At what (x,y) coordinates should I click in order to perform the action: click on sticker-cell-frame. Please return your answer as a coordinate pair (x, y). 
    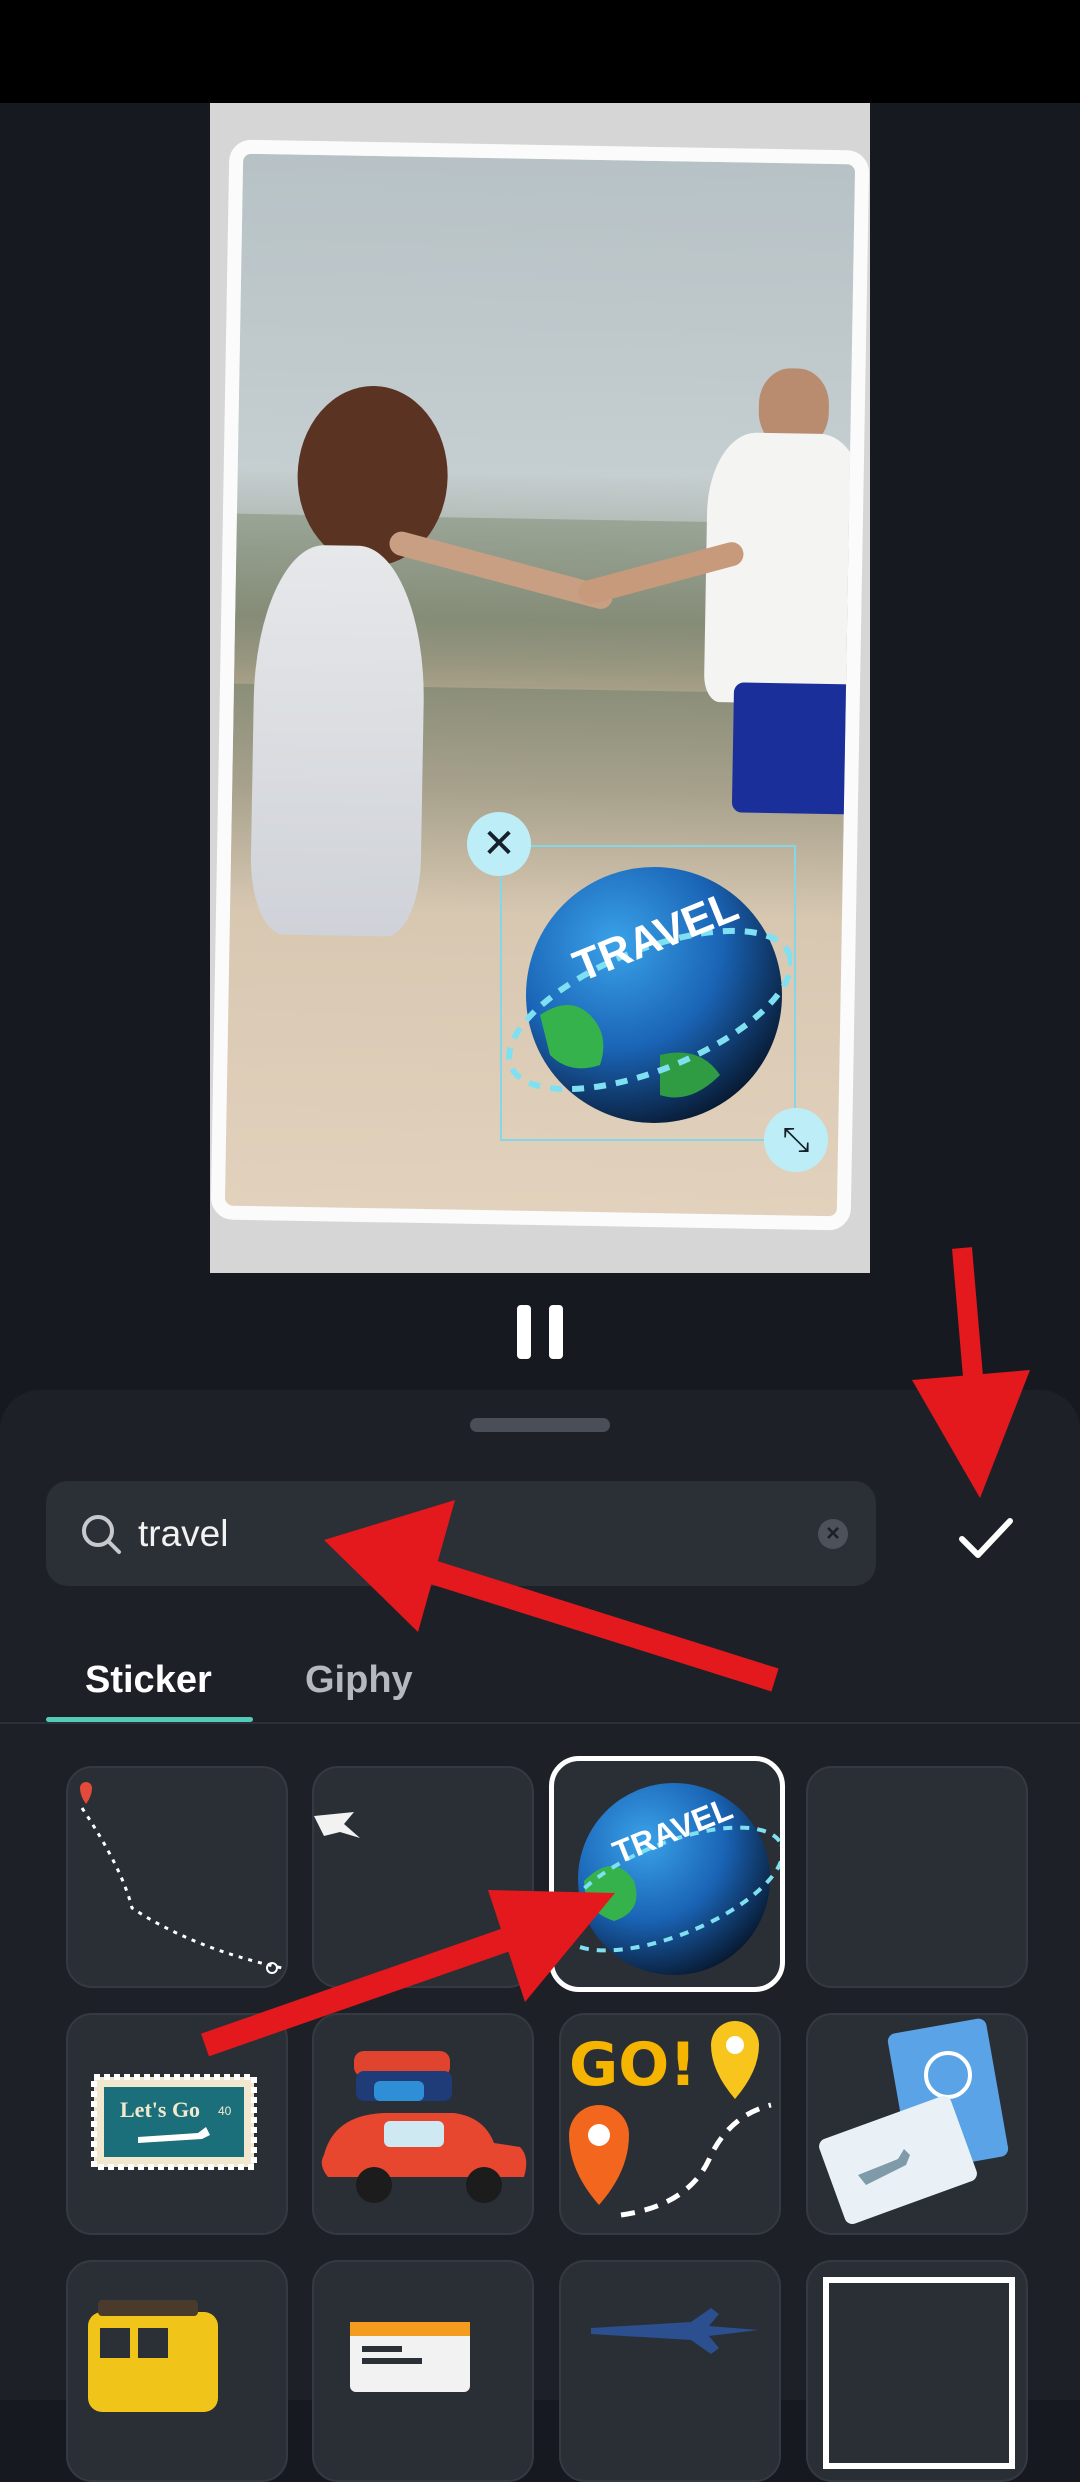
    Looking at the image, I should click on (917, 2371).